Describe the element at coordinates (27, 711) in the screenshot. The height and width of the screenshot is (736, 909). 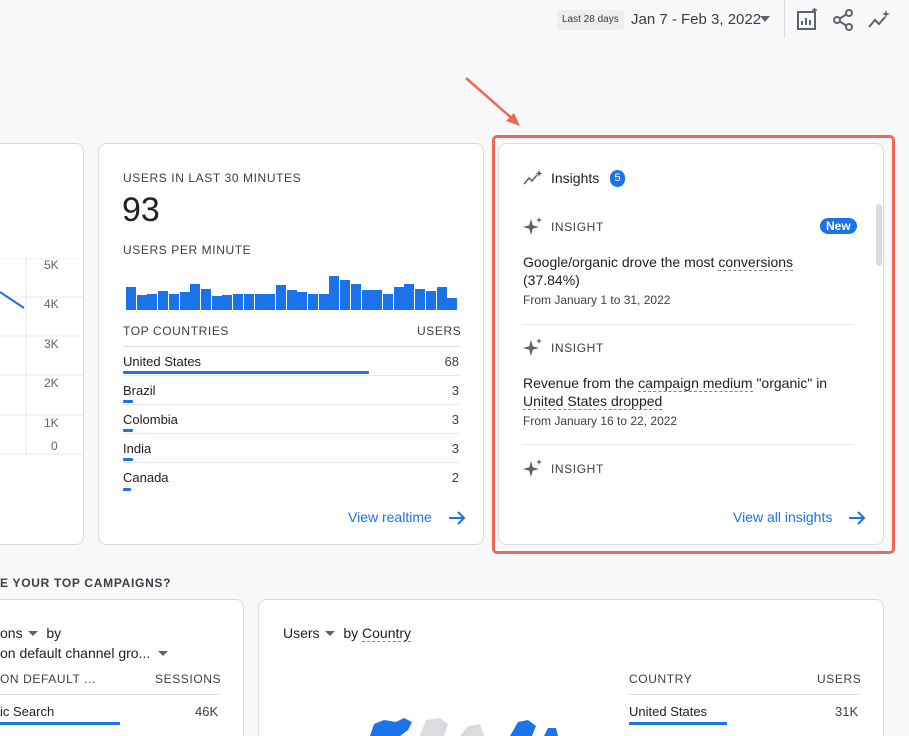
I see `table-row-name: ic Search` at that location.